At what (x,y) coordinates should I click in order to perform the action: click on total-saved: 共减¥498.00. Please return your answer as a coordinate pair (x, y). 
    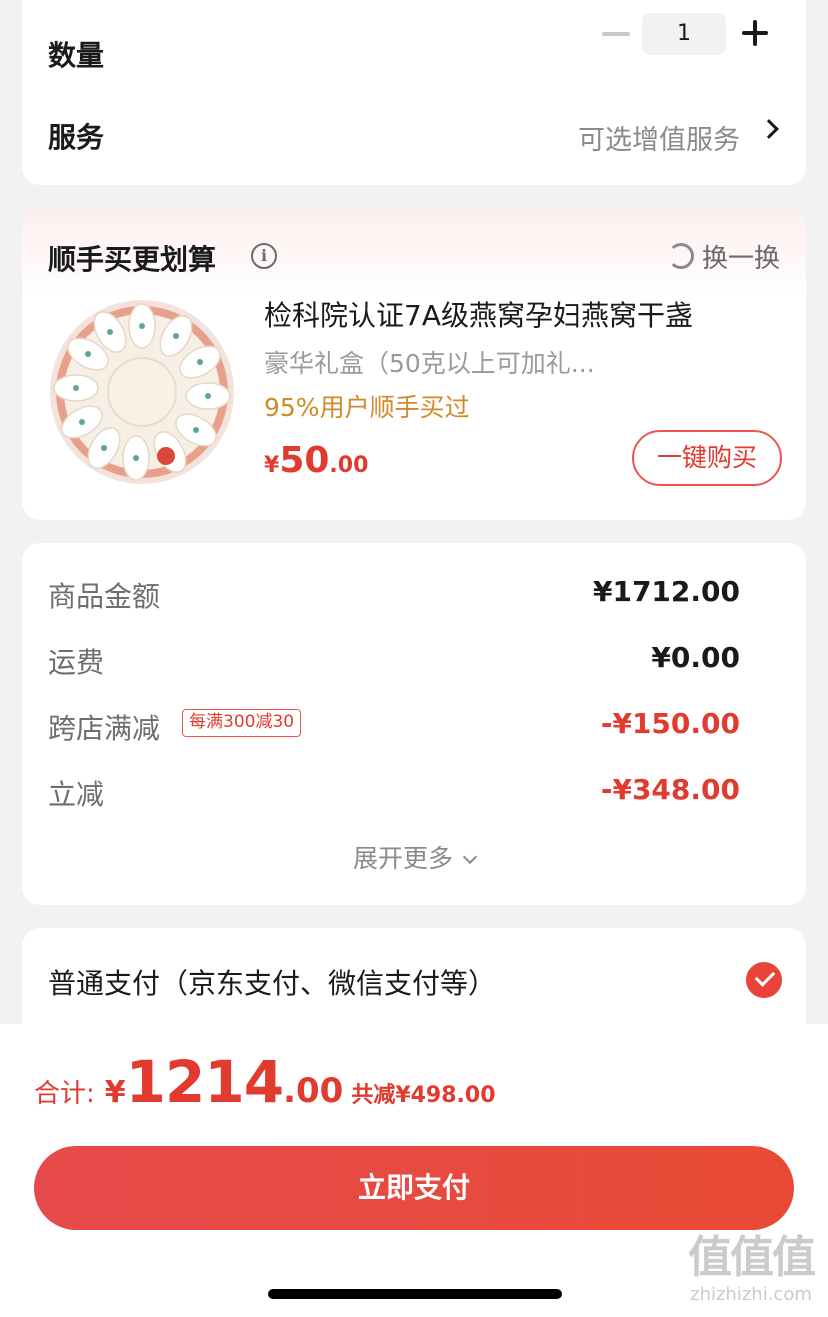
    Looking at the image, I should click on (423, 1095).